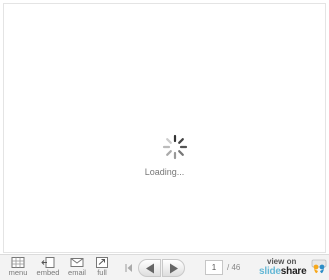 The height and width of the screenshot is (280, 329). Describe the element at coordinates (283, 271) in the screenshot. I see `slideshare-wordmark: slideshare` at that location.